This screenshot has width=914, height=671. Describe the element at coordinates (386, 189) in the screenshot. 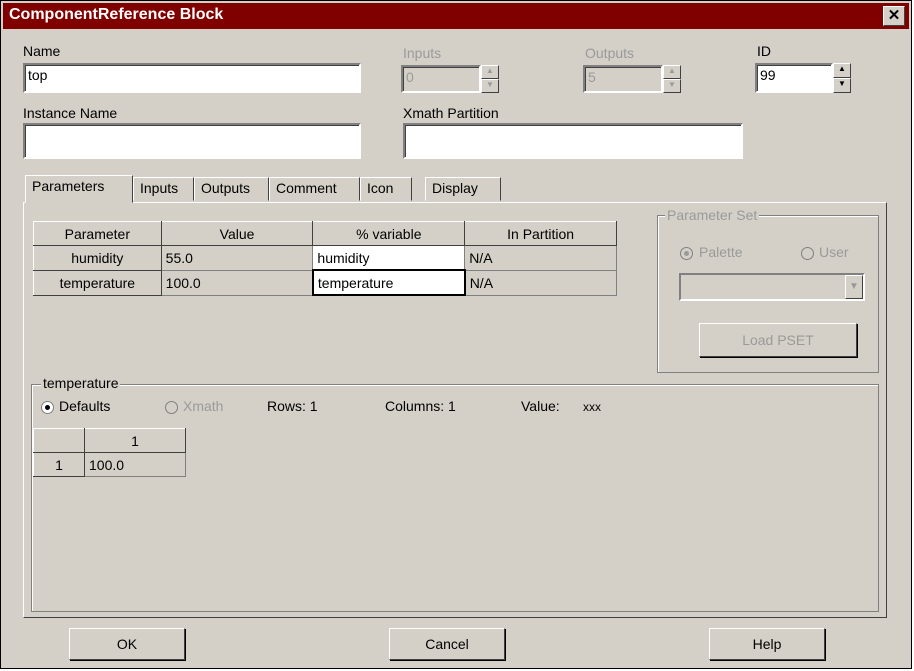

I see `tab-icon: Icon` at that location.